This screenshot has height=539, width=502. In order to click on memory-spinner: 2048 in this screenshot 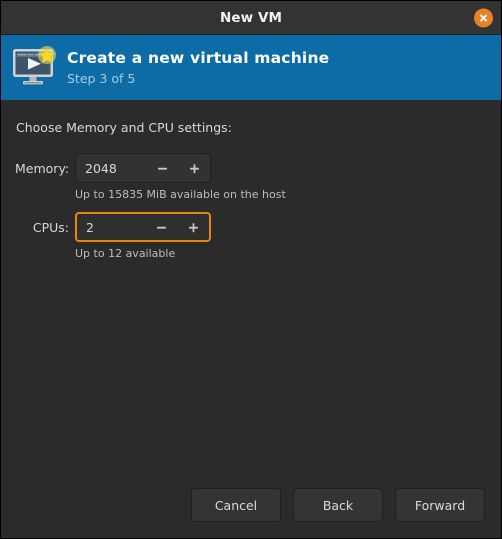, I will do `click(143, 168)`.